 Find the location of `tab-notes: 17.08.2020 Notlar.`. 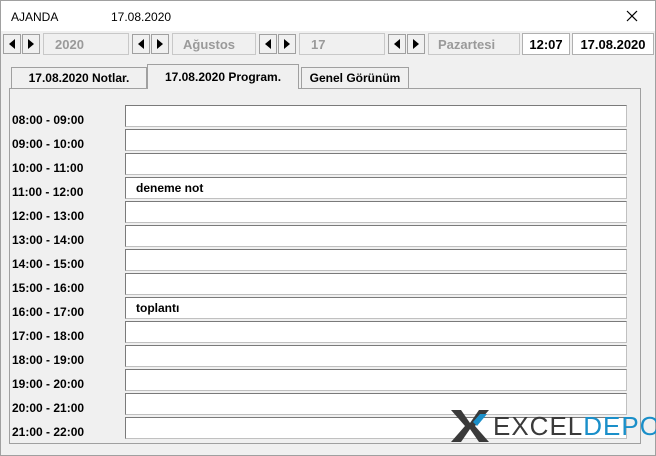

tab-notes: 17.08.2020 Notlar. is located at coordinates (79, 77).